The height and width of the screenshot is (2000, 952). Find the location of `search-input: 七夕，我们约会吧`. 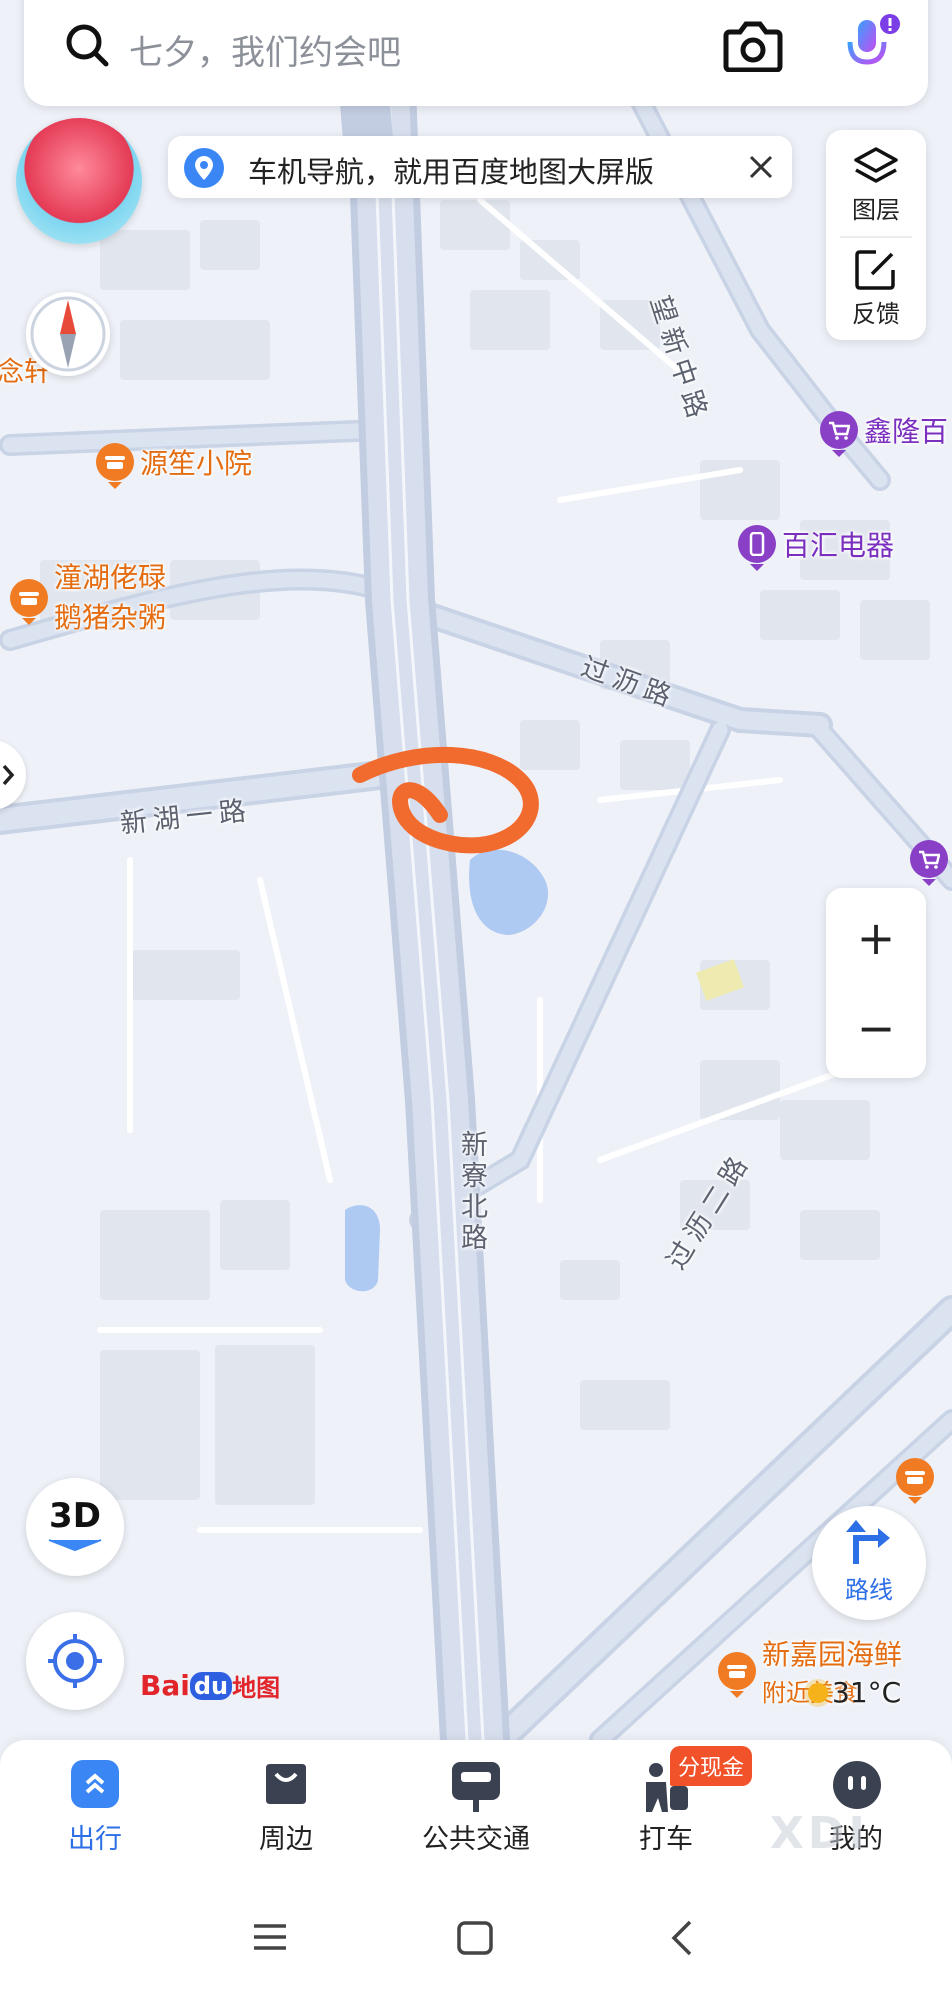

search-input: 七夕，我们约会吧 is located at coordinates (265, 49).